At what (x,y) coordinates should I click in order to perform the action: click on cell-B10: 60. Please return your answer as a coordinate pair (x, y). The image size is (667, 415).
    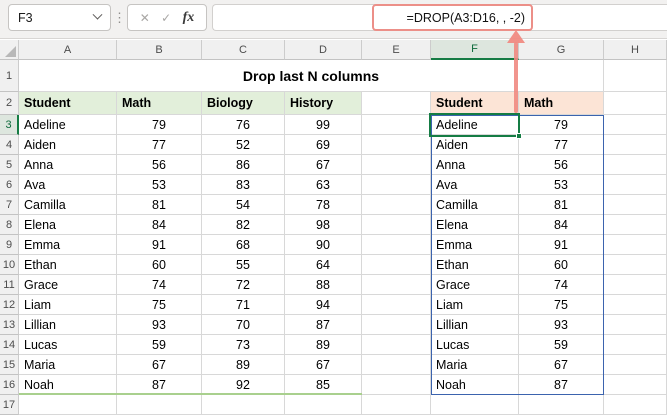
    Looking at the image, I should click on (159, 265).